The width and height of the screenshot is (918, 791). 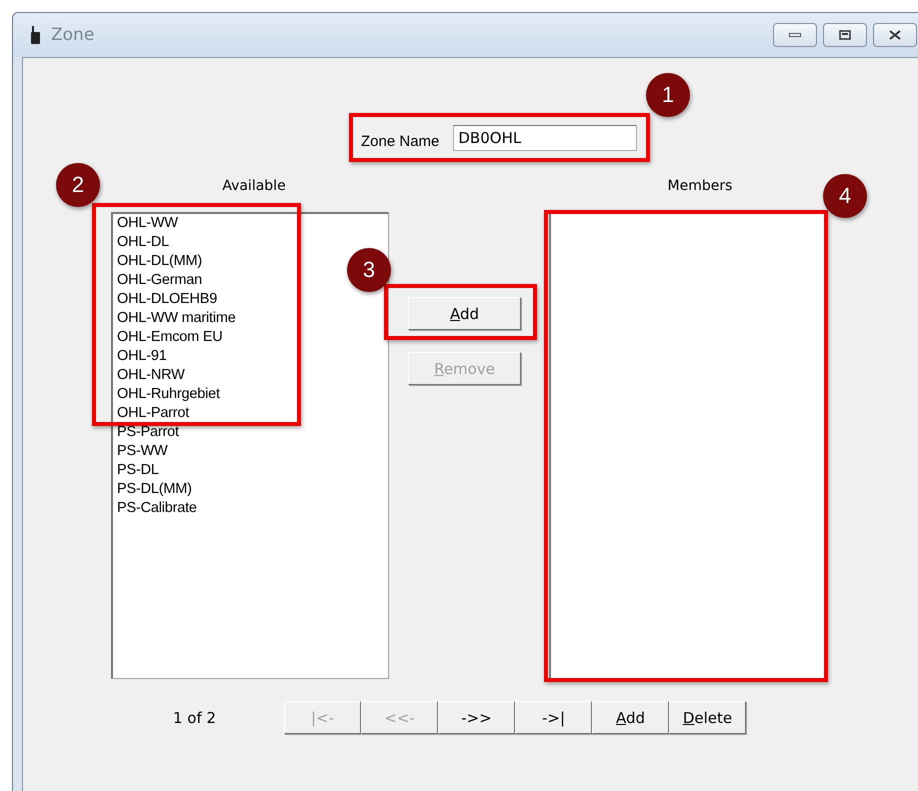 I want to click on list-item: PS-DL, so click(x=138, y=470).